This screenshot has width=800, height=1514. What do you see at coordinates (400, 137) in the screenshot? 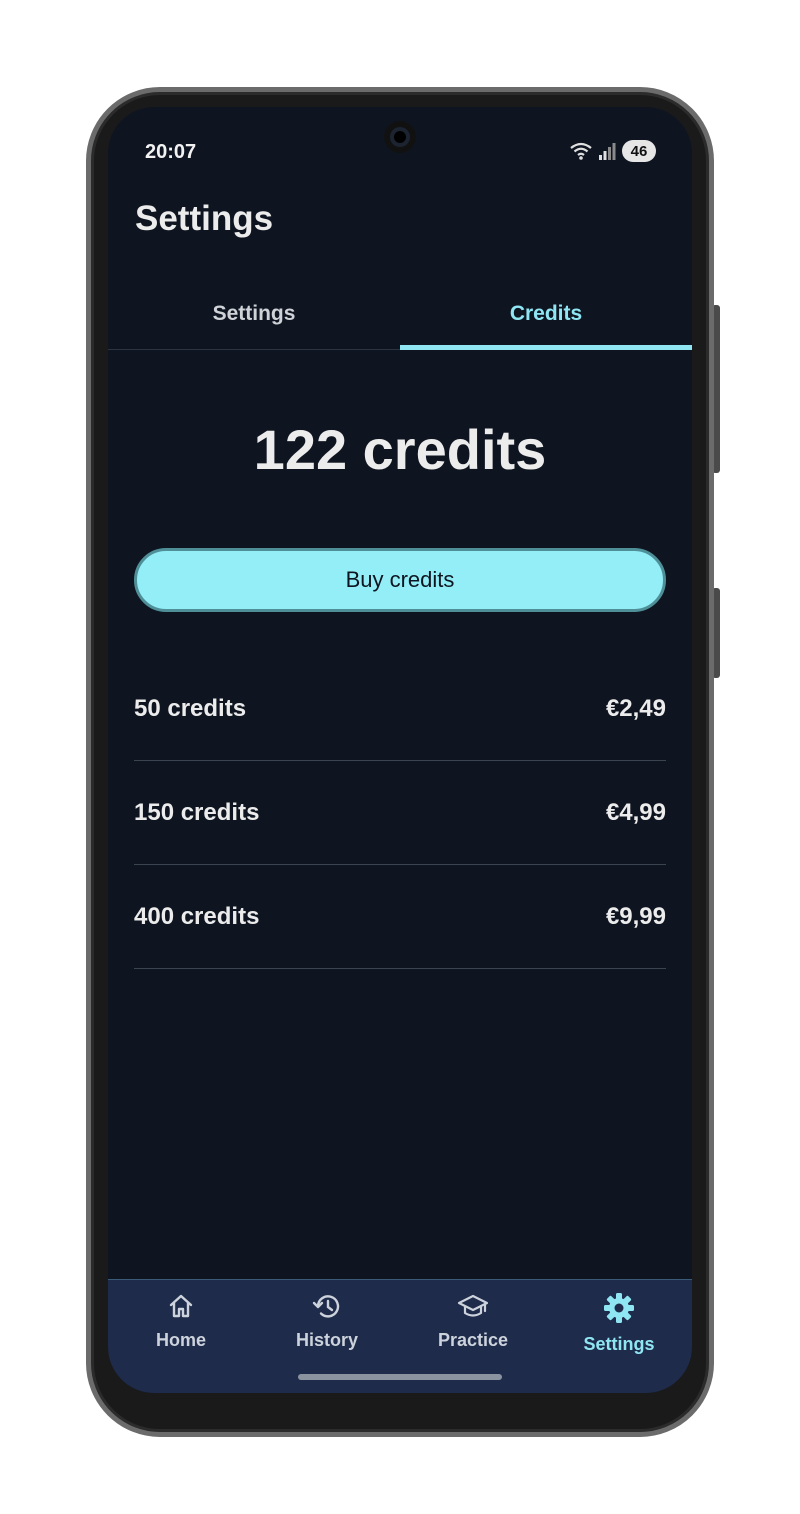
I see `front-camera` at bounding box center [400, 137].